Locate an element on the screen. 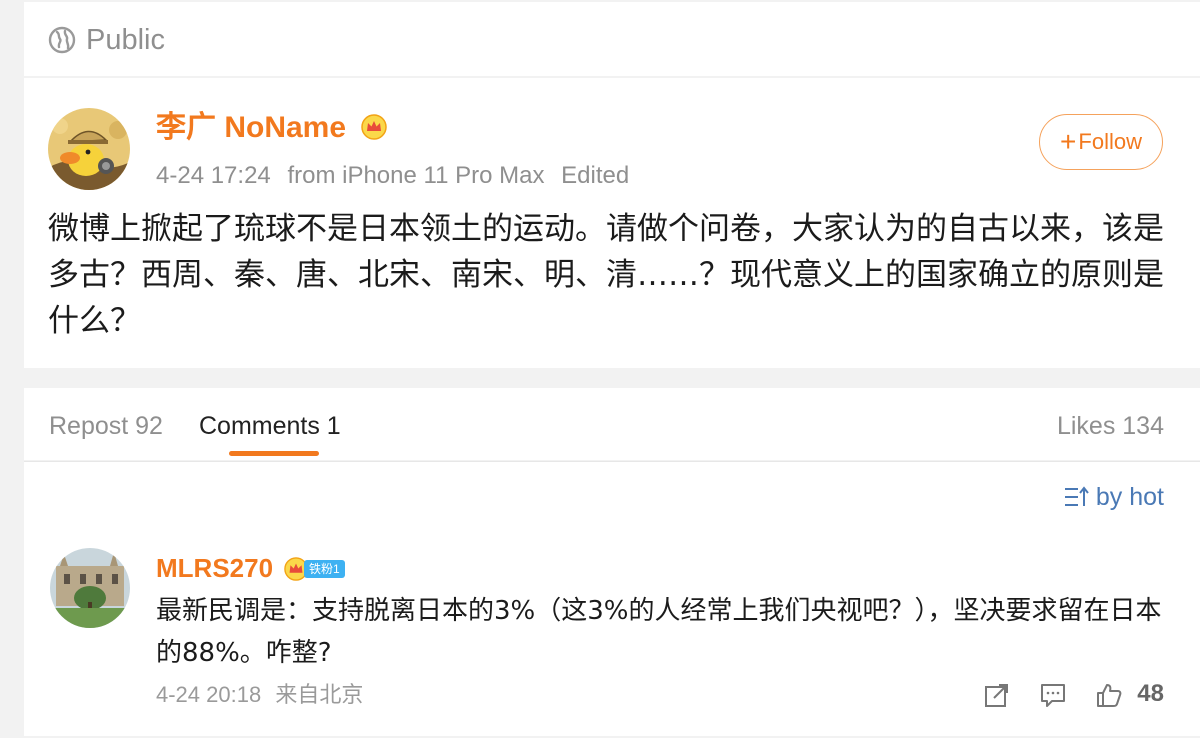  post-meta: 4-24 17:24 from iPhone 11 Pro Max Edited is located at coordinates (397, 176).